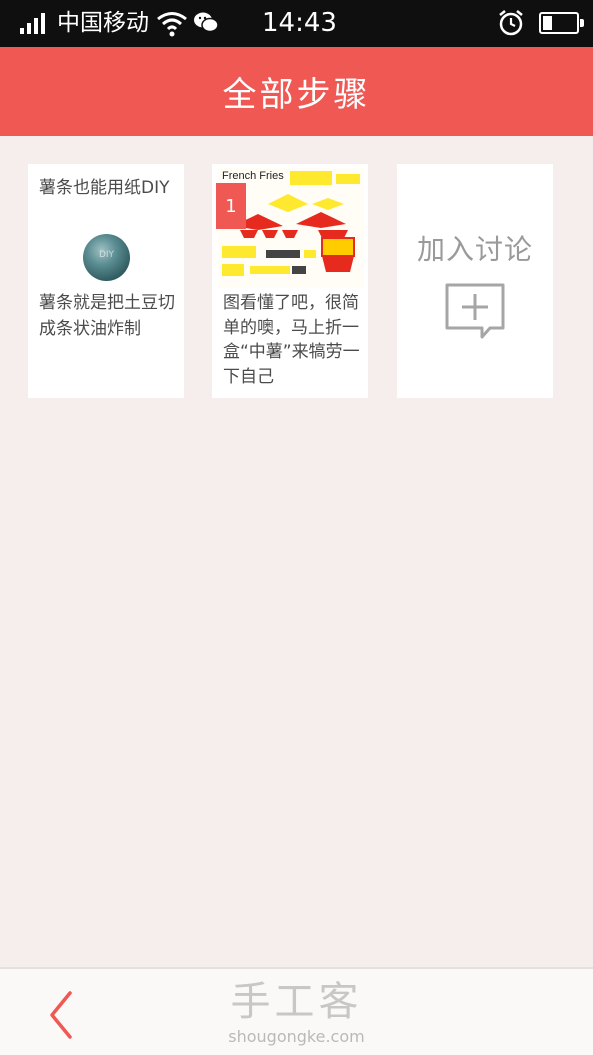  What do you see at coordinates (206, 22) in the screenshot?
I see `wechat-icon` at bounding box center [206, 22].